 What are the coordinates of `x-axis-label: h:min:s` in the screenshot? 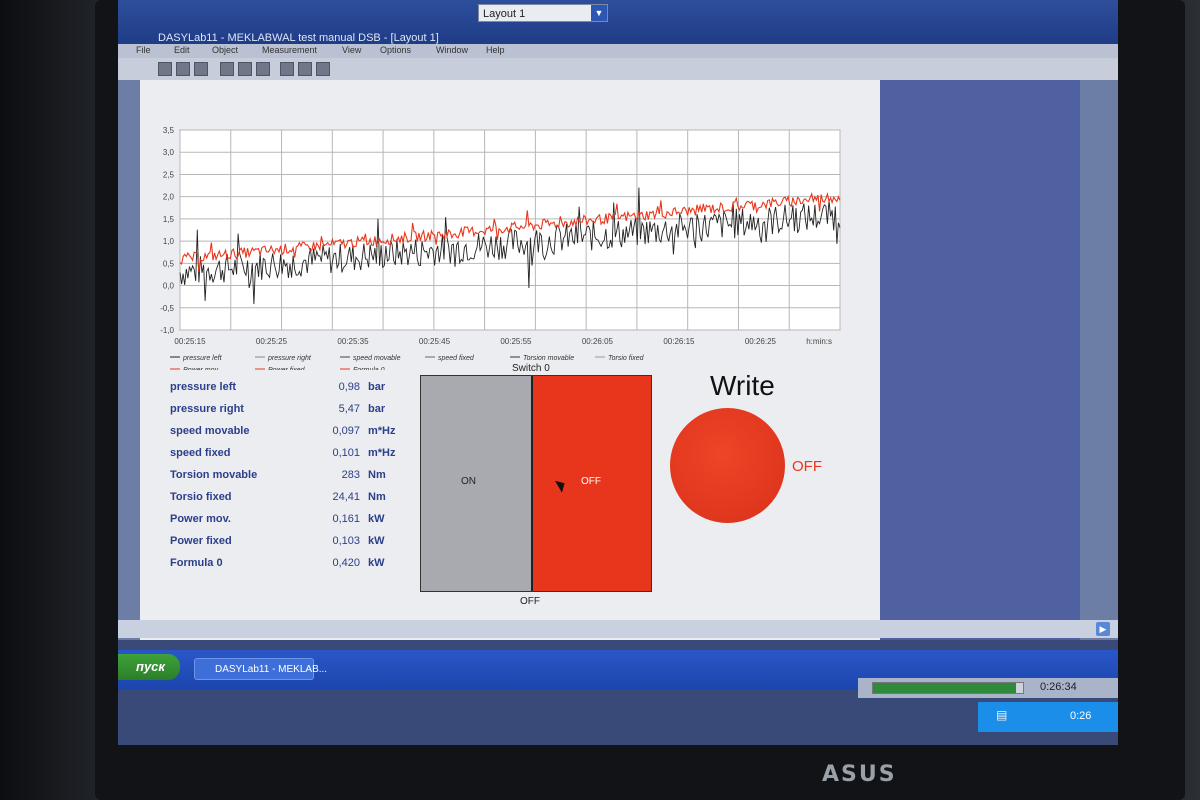 It's located at (819, 341).